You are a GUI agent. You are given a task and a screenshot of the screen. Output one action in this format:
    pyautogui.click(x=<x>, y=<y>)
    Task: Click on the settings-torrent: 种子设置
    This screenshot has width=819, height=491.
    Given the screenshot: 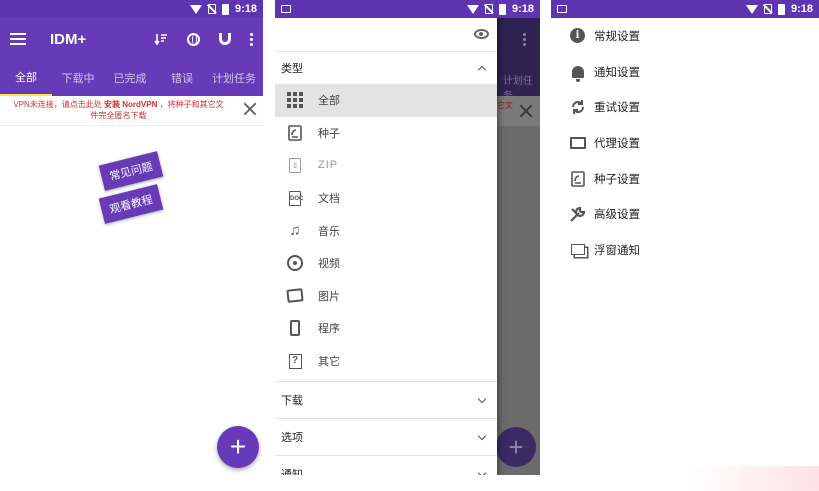 What is the action you would take?
    pyautogui.click(x=685, y=179)
    